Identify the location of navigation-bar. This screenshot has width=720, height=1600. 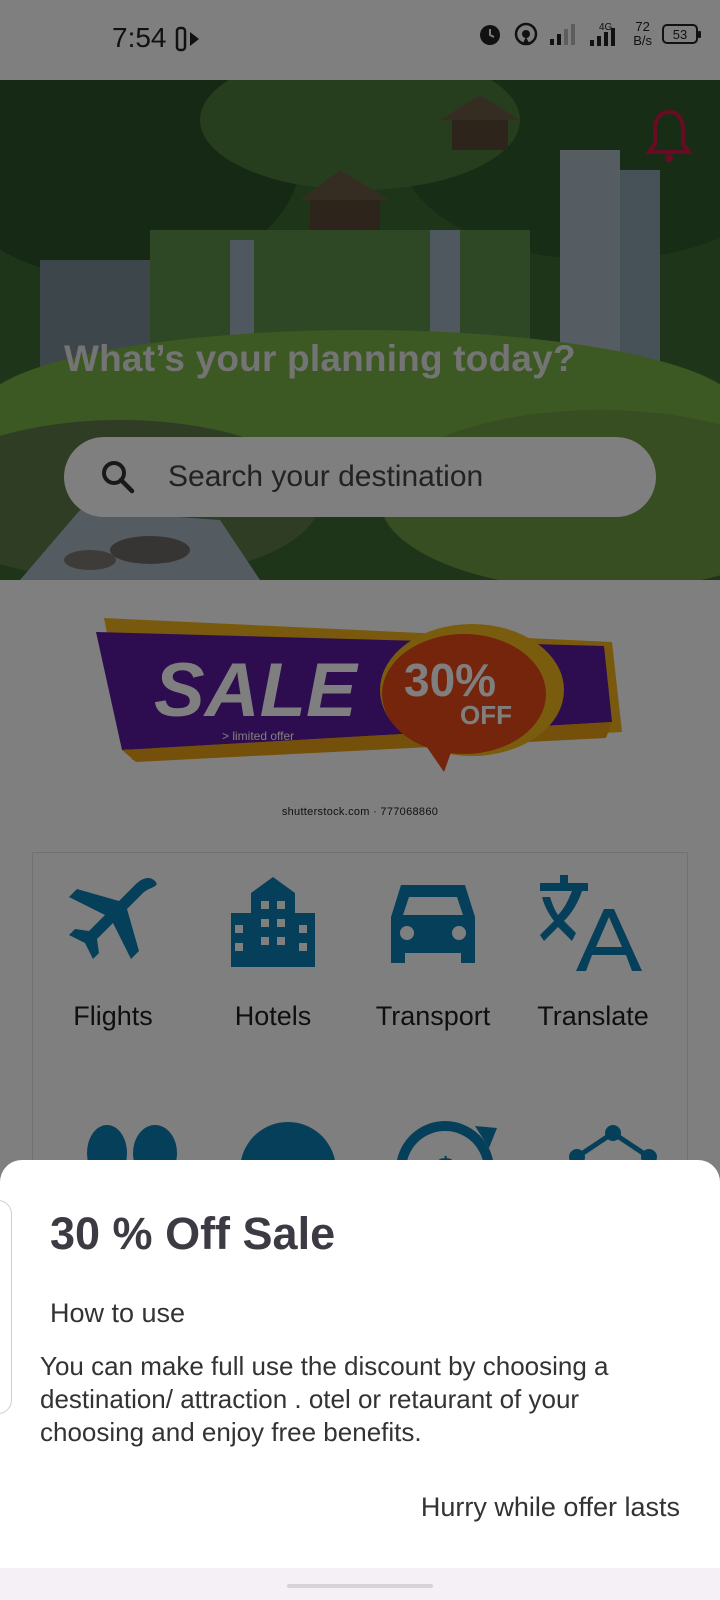
(360, 1584).